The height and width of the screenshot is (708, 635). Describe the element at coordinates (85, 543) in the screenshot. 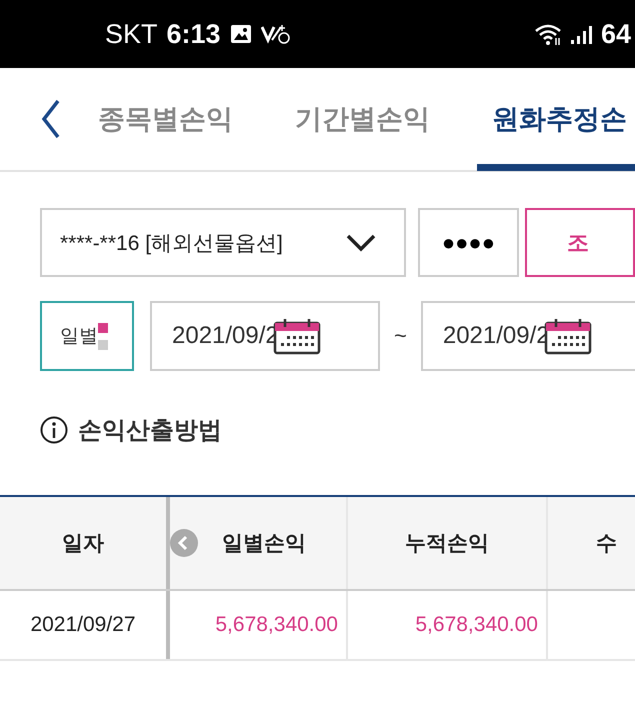

I see `column-header: 일자` at that location.